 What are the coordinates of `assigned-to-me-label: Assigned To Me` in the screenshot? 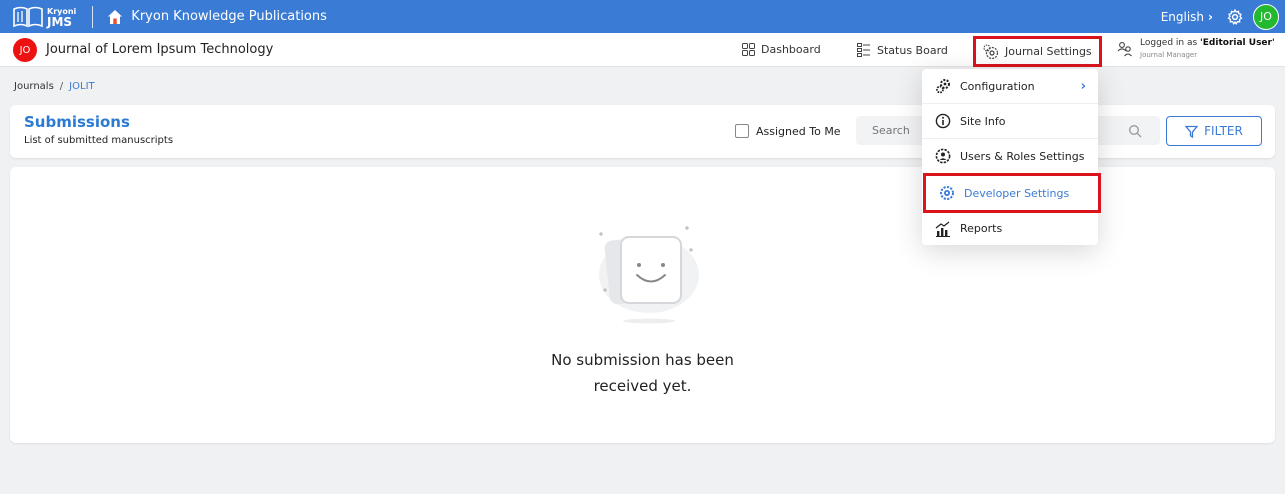 It's located at (798, 131).